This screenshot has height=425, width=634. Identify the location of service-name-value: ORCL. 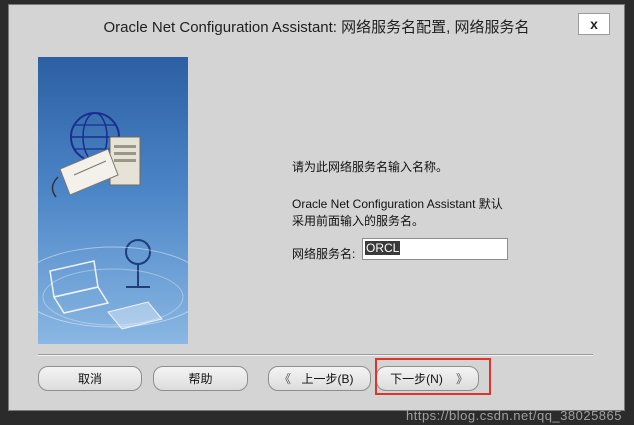
(383, 248).